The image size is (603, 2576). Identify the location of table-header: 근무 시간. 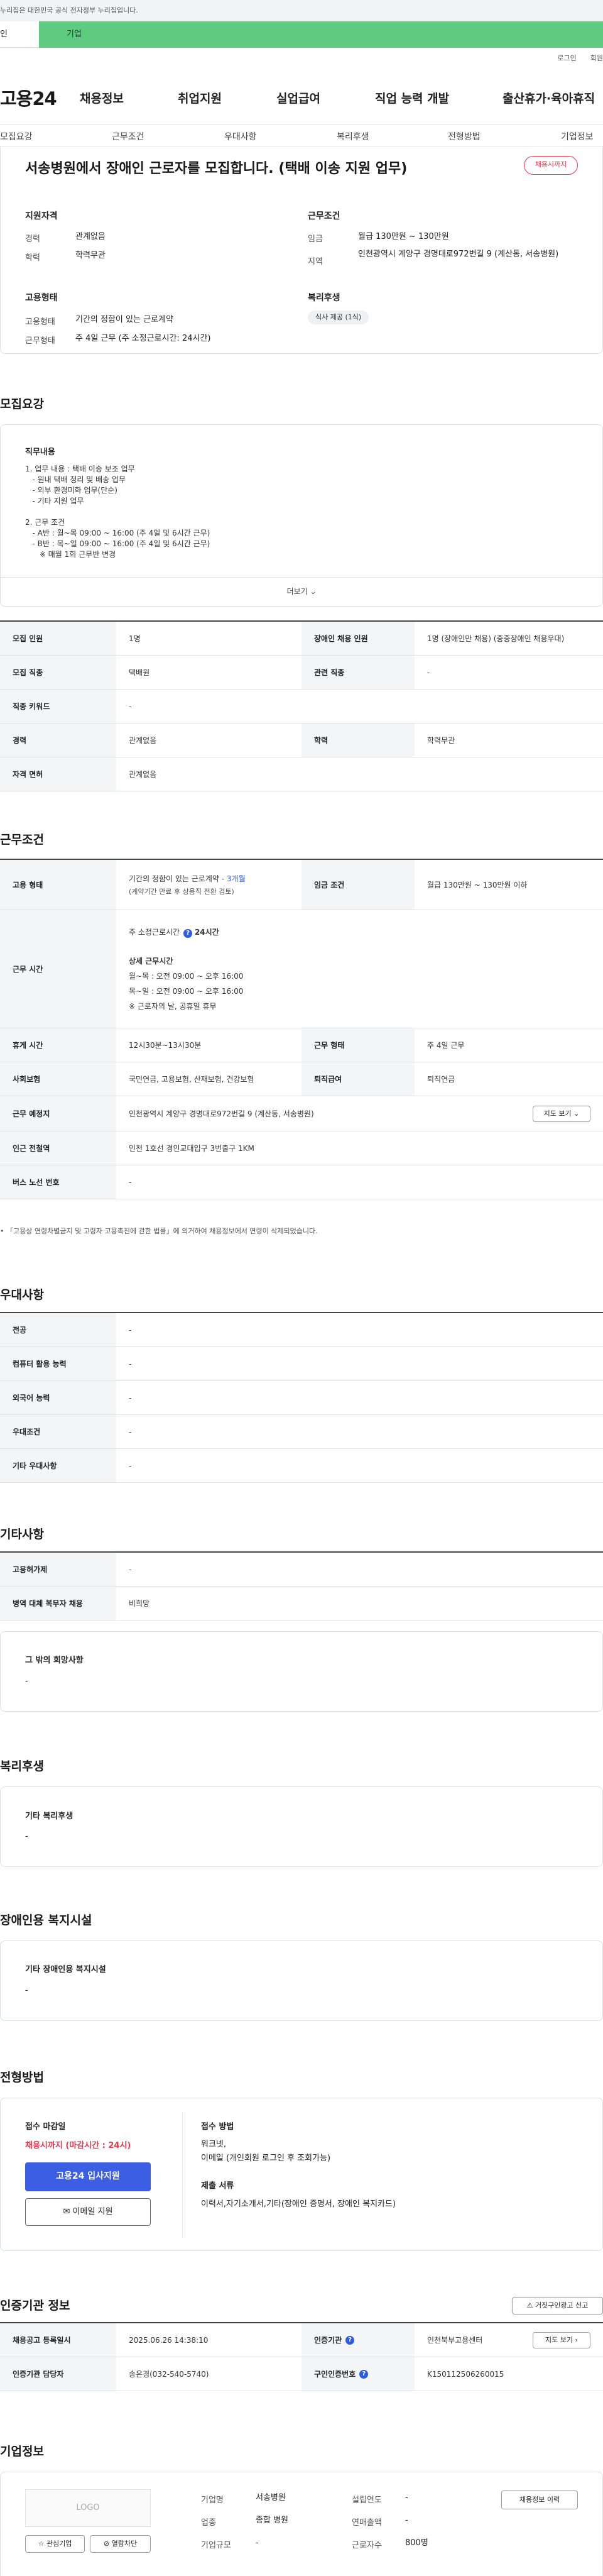
(58, 969).